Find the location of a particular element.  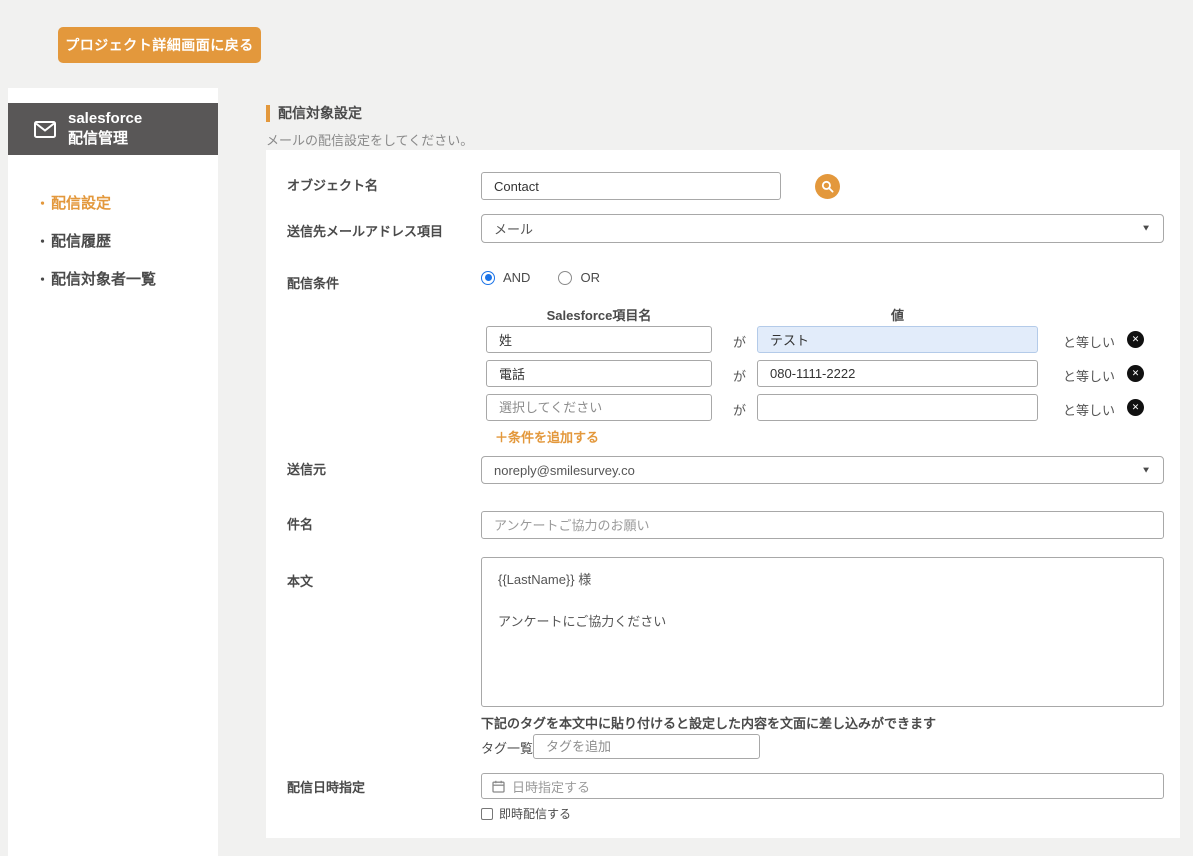

subject-input is located at coordinates (822, 525).